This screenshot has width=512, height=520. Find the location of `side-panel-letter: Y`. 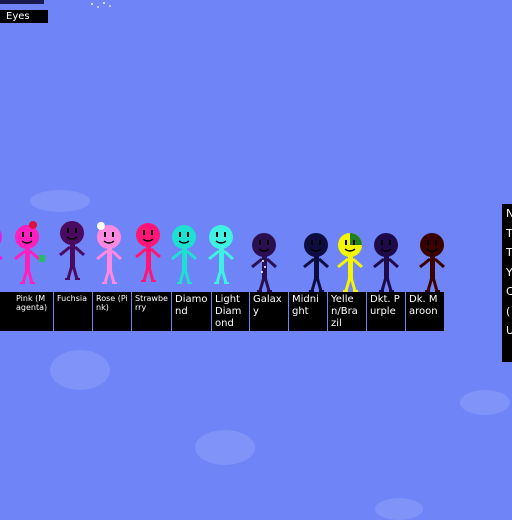

side-panel-letter: Y is located at coordinates (509, 272).